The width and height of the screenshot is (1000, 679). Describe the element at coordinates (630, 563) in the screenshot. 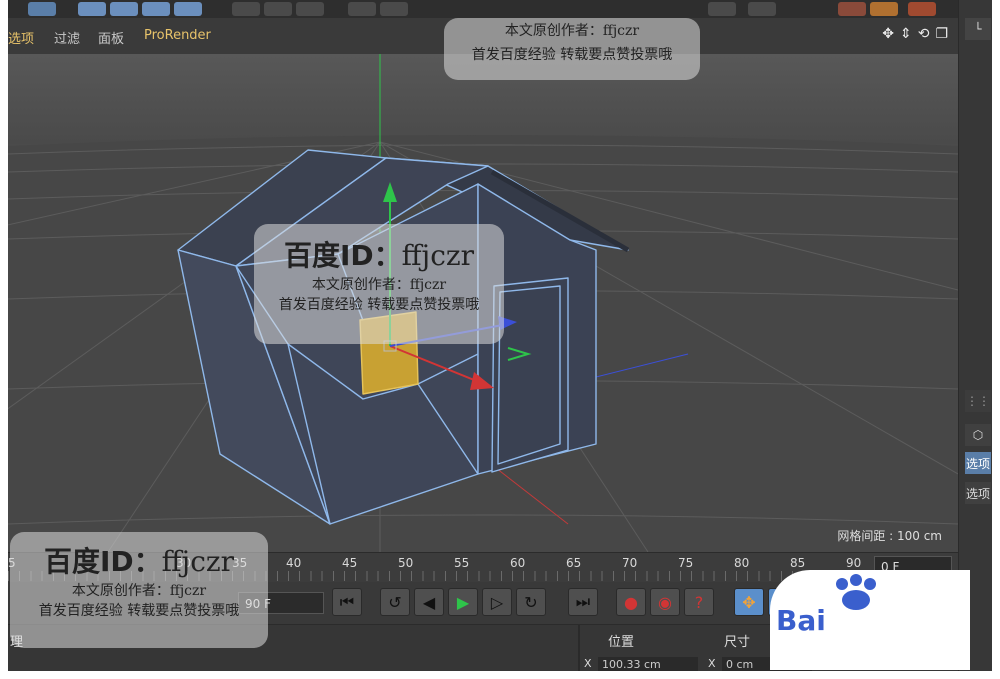

I see `ruler-tick-label: 70` at that location.